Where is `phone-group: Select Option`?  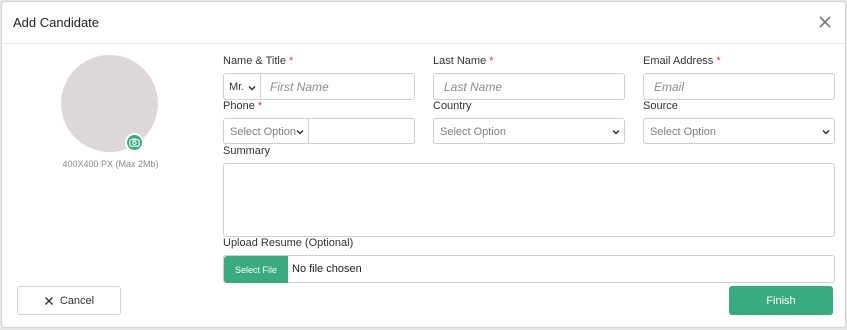 phone-group: Select Option is located at coordinates (319, 131).